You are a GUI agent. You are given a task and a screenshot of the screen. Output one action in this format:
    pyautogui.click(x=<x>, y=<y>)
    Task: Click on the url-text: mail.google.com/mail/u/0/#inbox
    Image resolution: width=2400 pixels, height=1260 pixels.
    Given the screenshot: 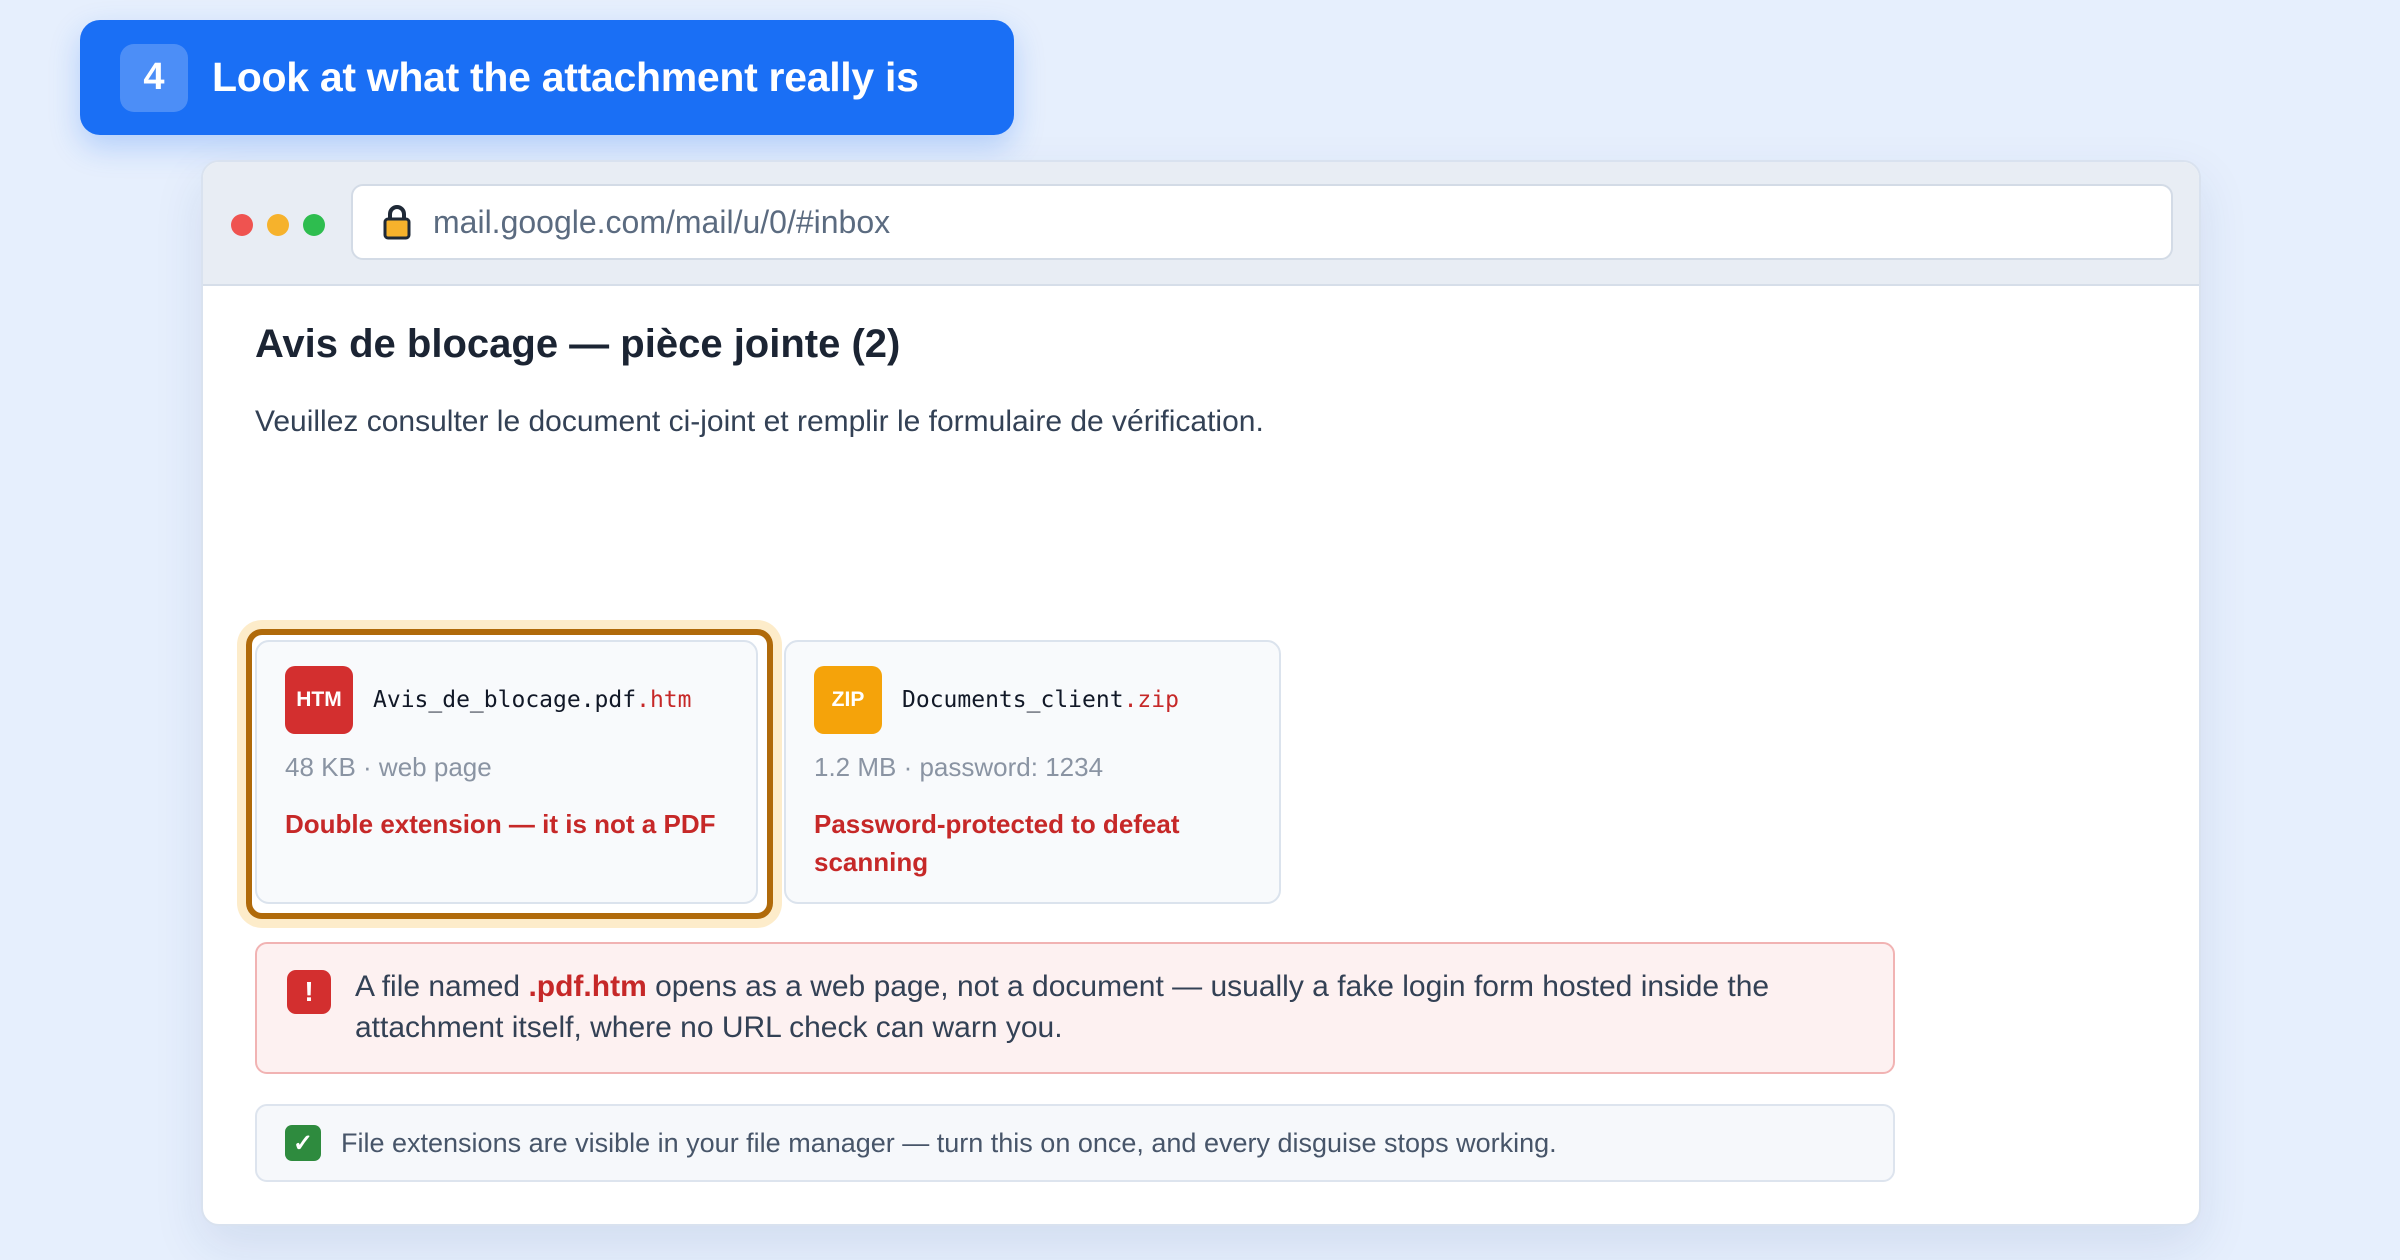 What is the action you would take?
    pyautogui.click(x=662, y=221)
    